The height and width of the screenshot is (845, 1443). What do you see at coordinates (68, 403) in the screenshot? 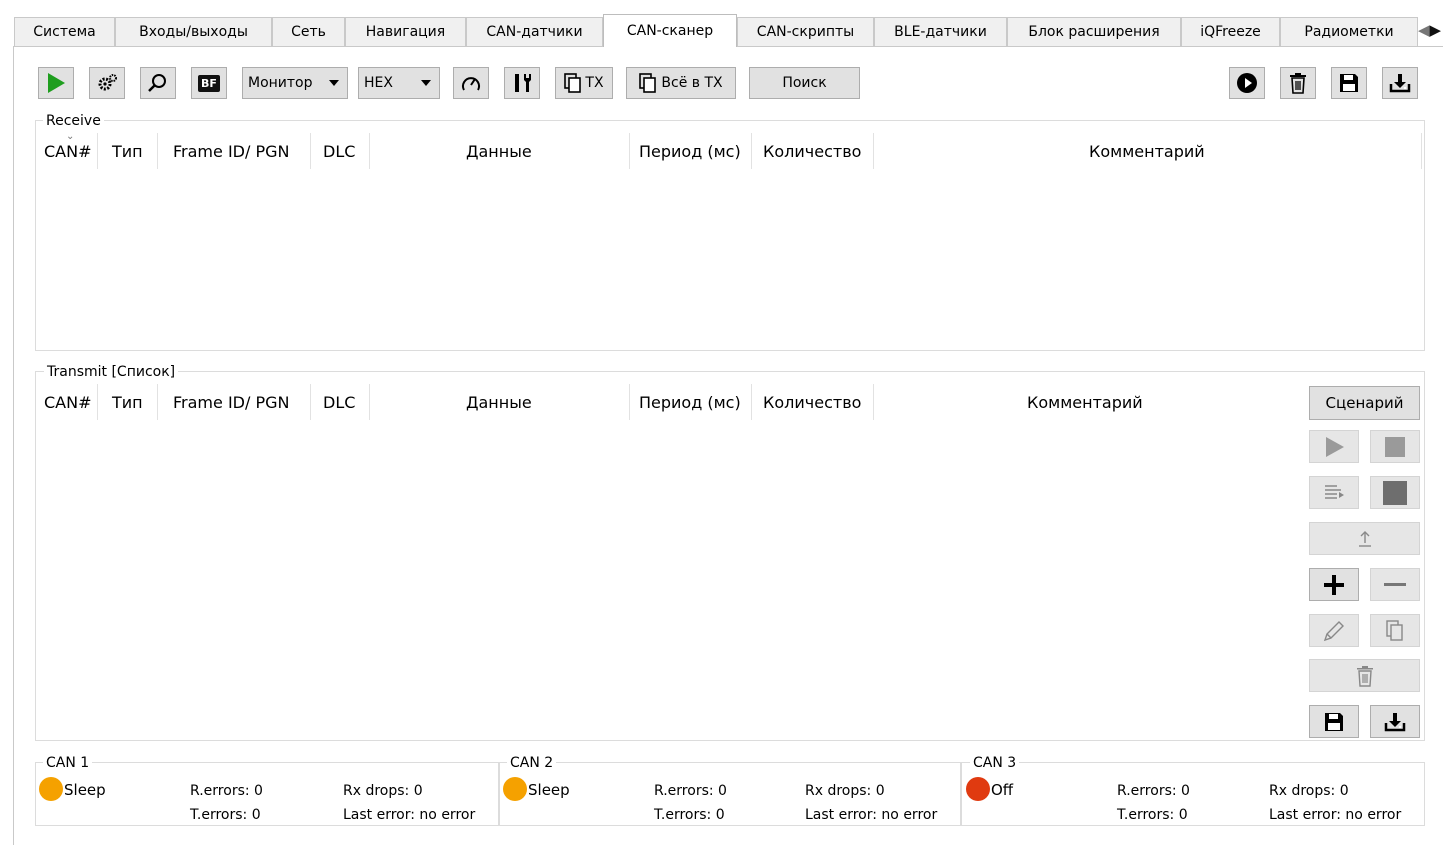
I see `transmit-col-can: CAN#` at bounding box center [68, 403].